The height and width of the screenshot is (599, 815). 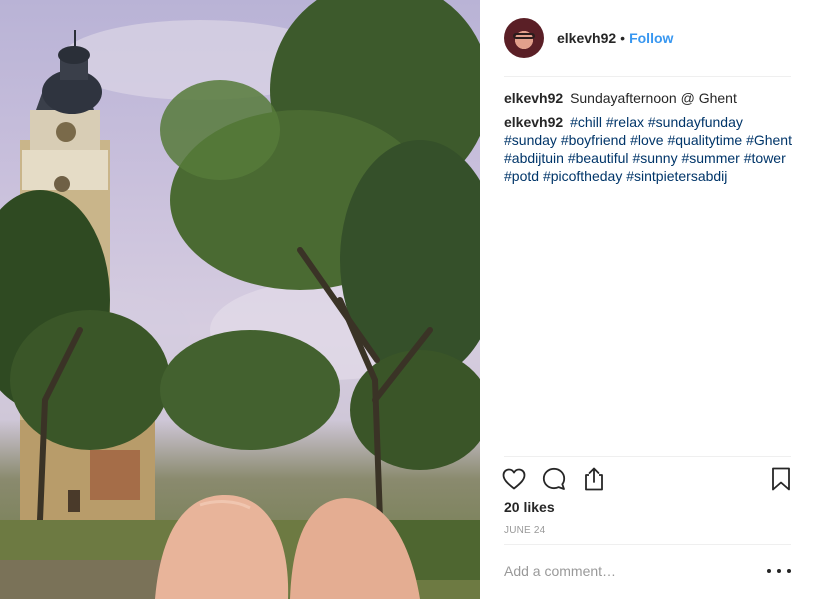 What do you see at coordinates (533, 122) in the screenshot?
I see `hashtag-comment-username: elkevh92` at bounding box center [533, 122].